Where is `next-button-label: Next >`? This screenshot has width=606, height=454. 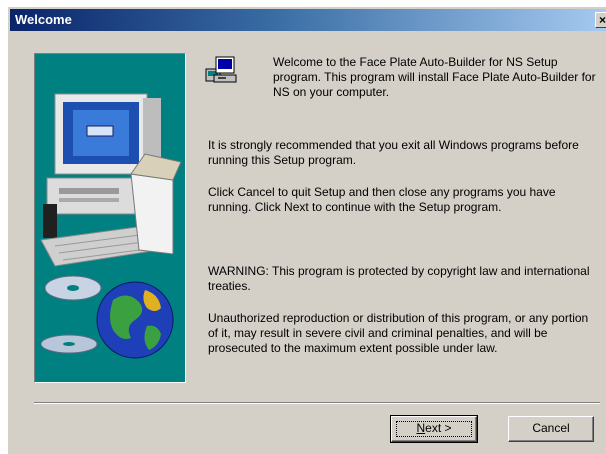
next-button-label: Next > is located at coordinates (433, 428).